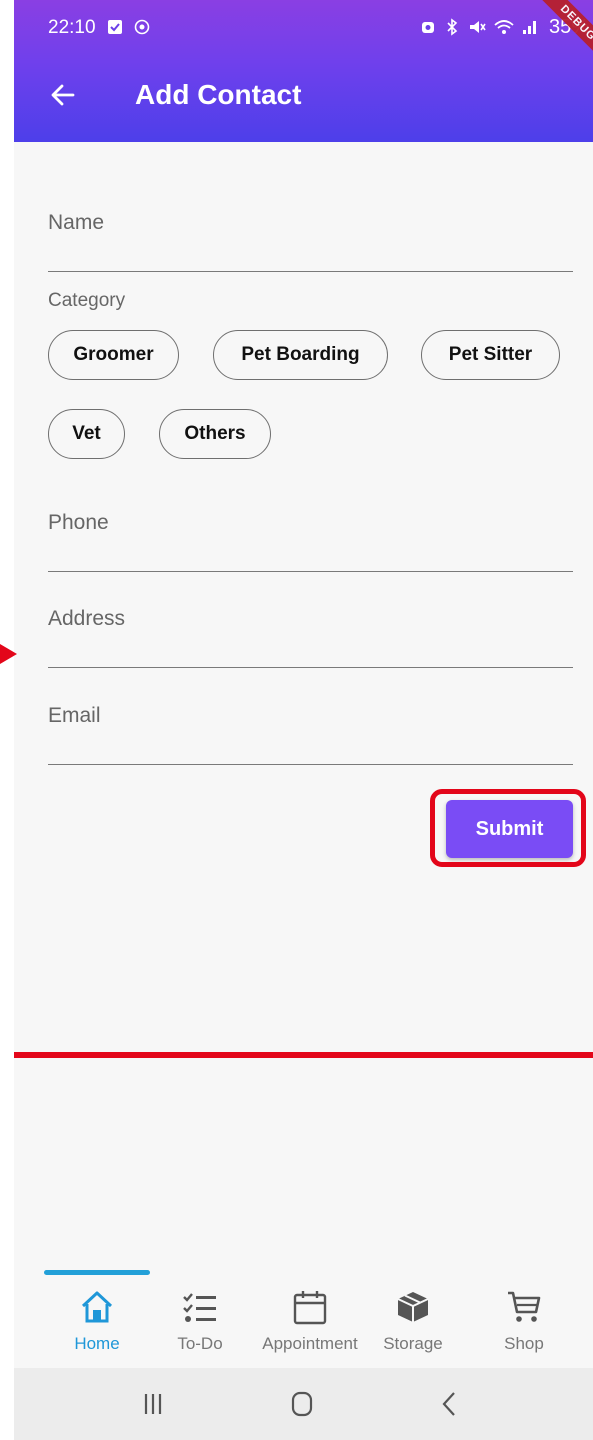 The width and height of the screenshot is (593, 1440). I want to click on nav-item-shop: Shop, so click(524, 1318).